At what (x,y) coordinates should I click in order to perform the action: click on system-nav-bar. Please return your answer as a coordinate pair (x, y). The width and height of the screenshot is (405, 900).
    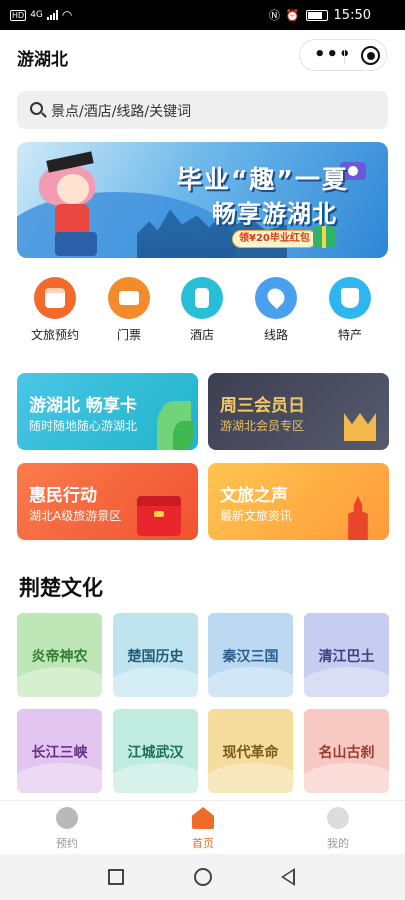
    Looking at the image, I should click on (202, 877).